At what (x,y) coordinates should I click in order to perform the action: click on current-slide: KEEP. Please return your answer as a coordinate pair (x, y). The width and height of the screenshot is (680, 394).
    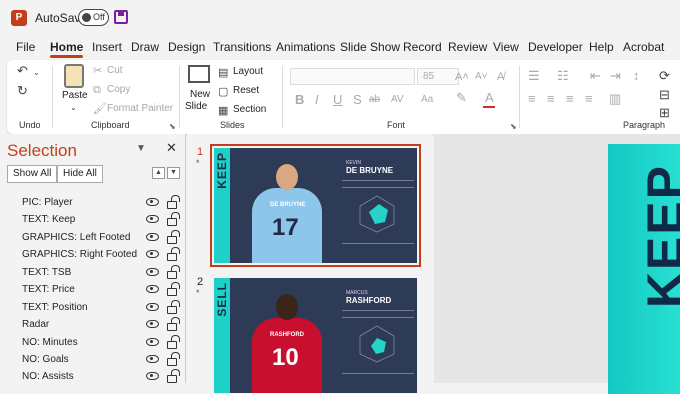
    Looking at the image, I should click on (644, 269).